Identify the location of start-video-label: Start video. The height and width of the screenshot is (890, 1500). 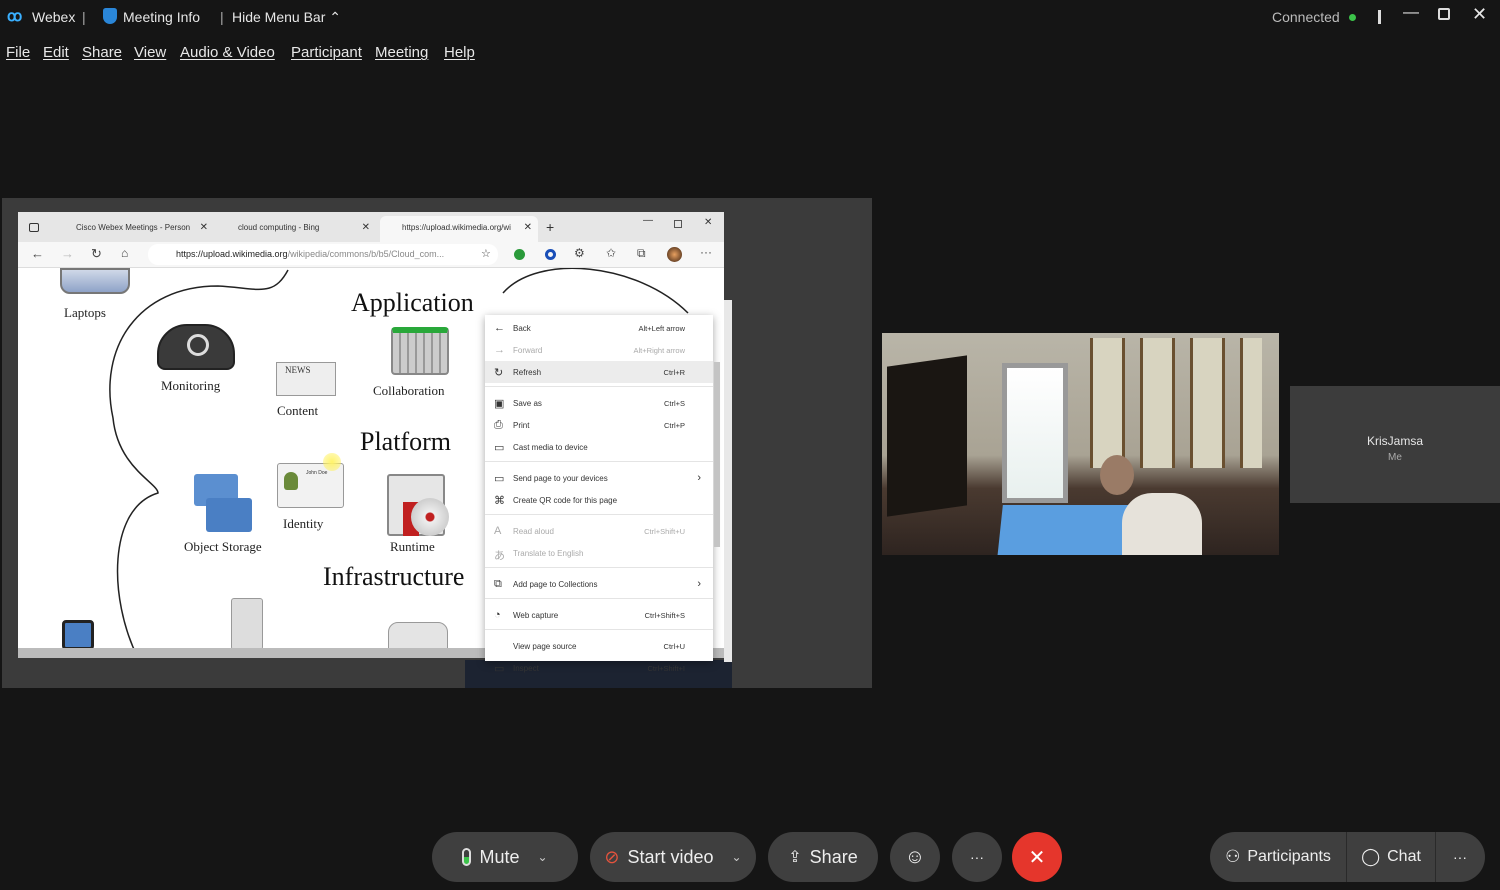
(670, 856).